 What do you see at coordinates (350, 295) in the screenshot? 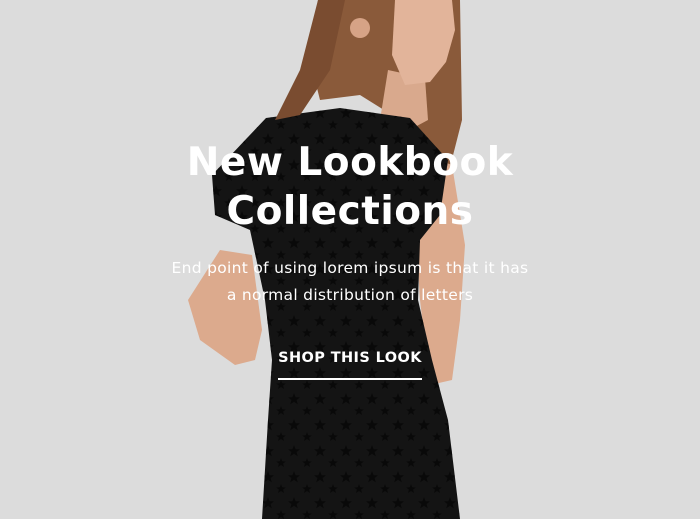
I see `hero-description-line-2: a normal distribution of letters` at bounding box center [350, 295].